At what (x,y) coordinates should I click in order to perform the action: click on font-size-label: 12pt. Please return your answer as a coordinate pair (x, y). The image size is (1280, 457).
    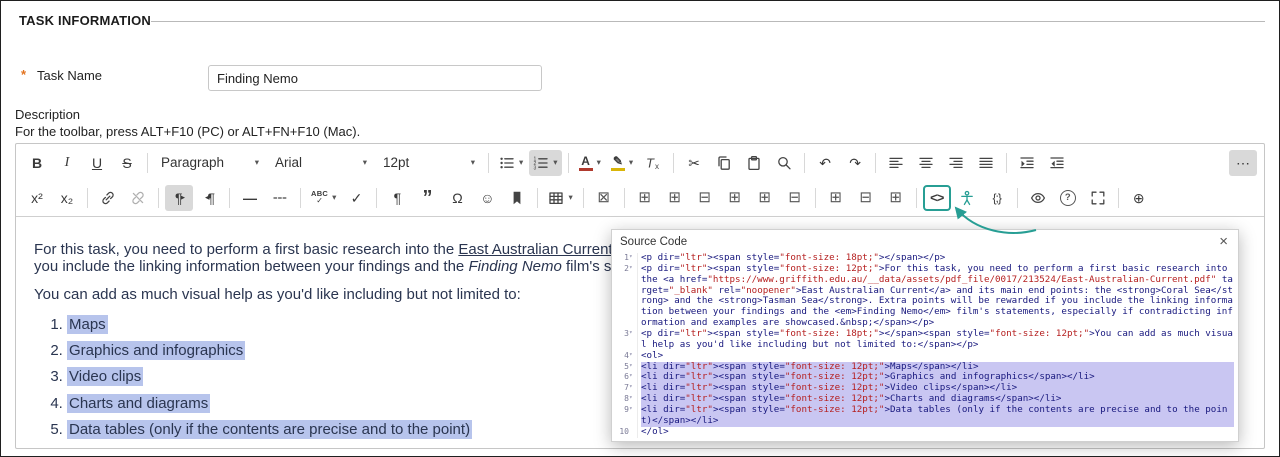
    Looking at the image, I should click on (396, 162).